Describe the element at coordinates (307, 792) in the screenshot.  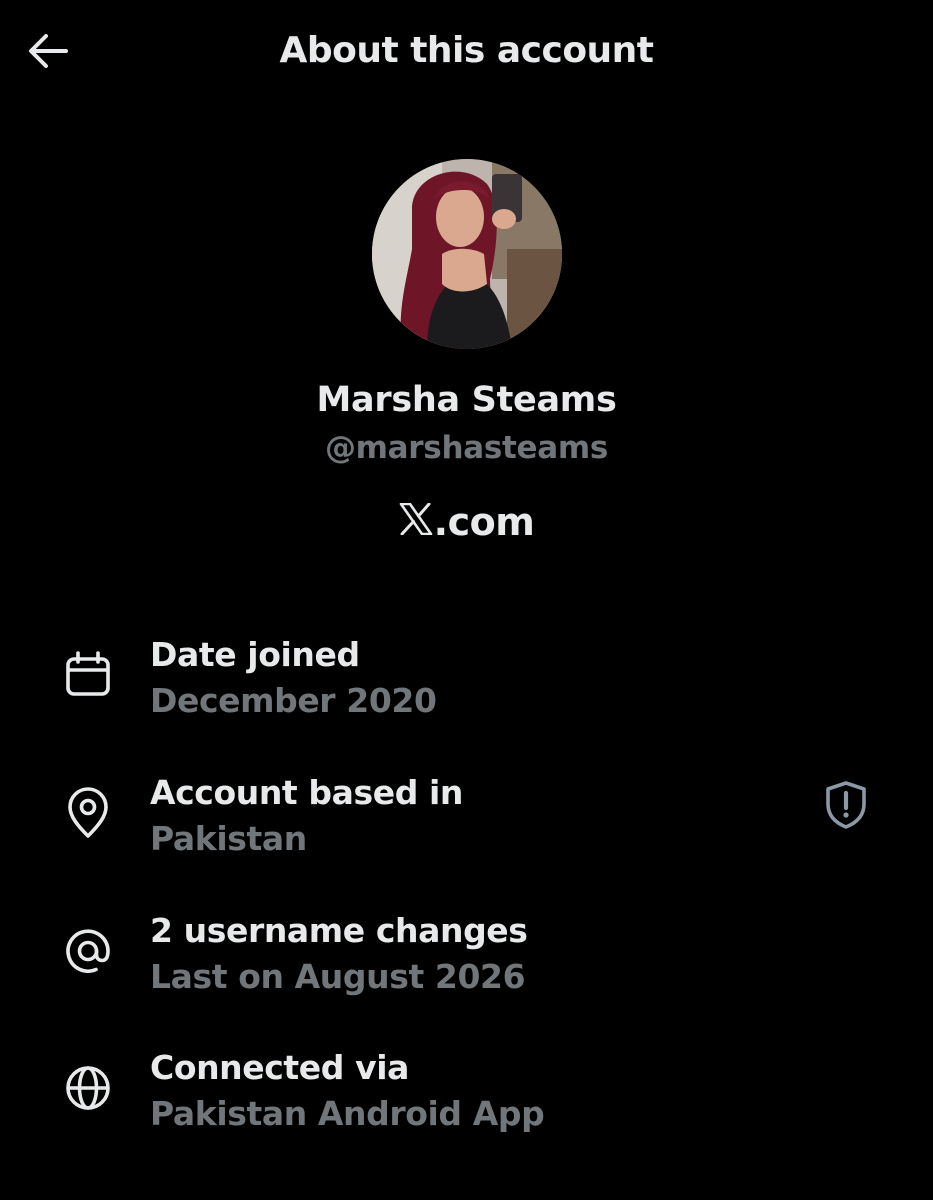
I see `detail-label: Account based in` at that location.